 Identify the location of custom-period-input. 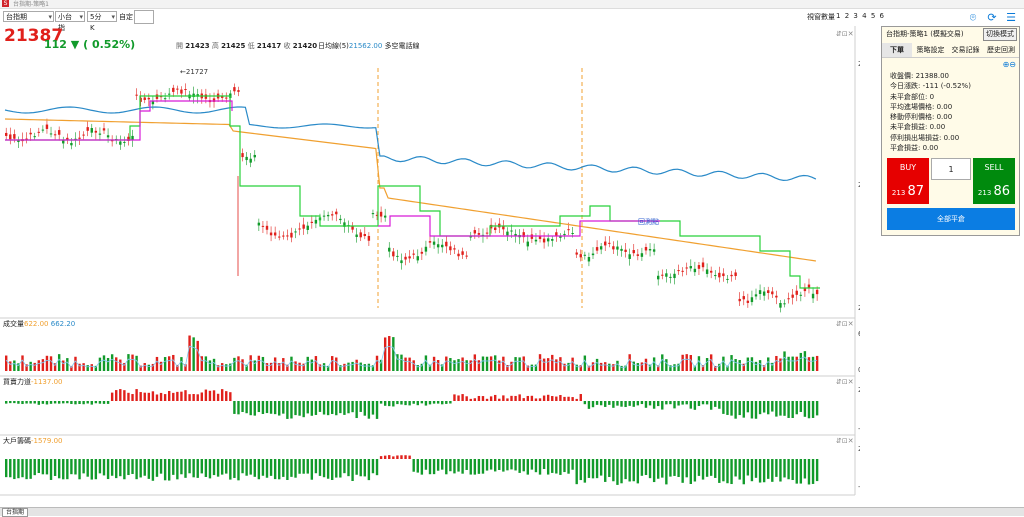
(144, 17).